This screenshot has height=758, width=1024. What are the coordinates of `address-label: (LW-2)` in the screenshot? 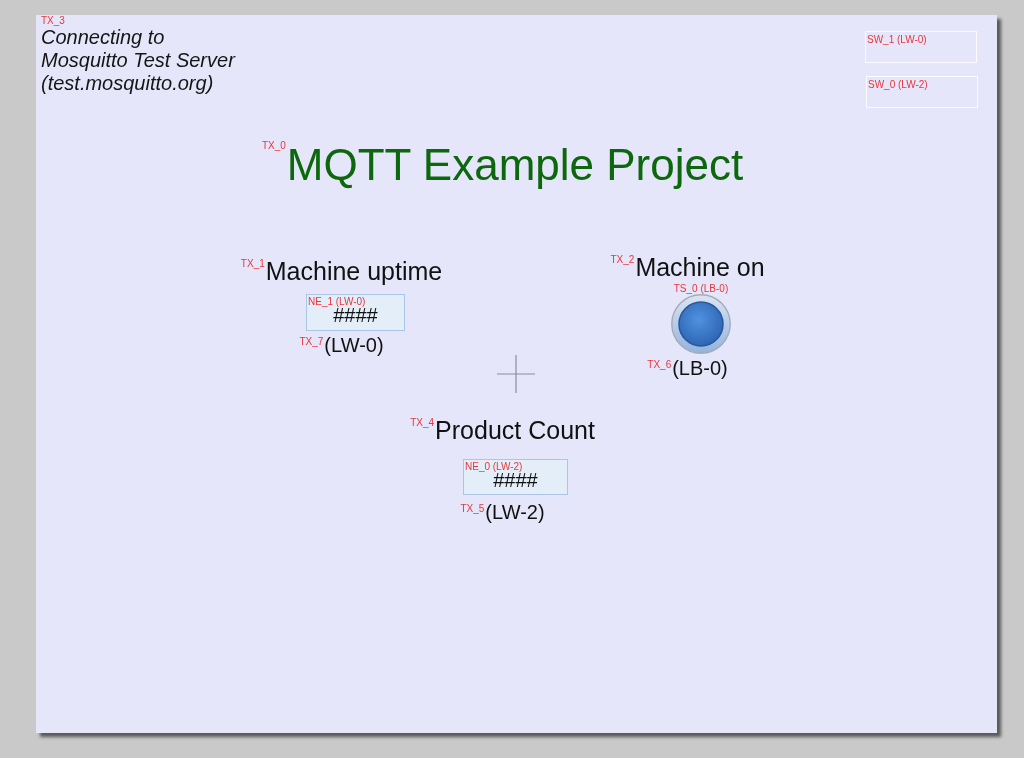 It's located at (515, 512).